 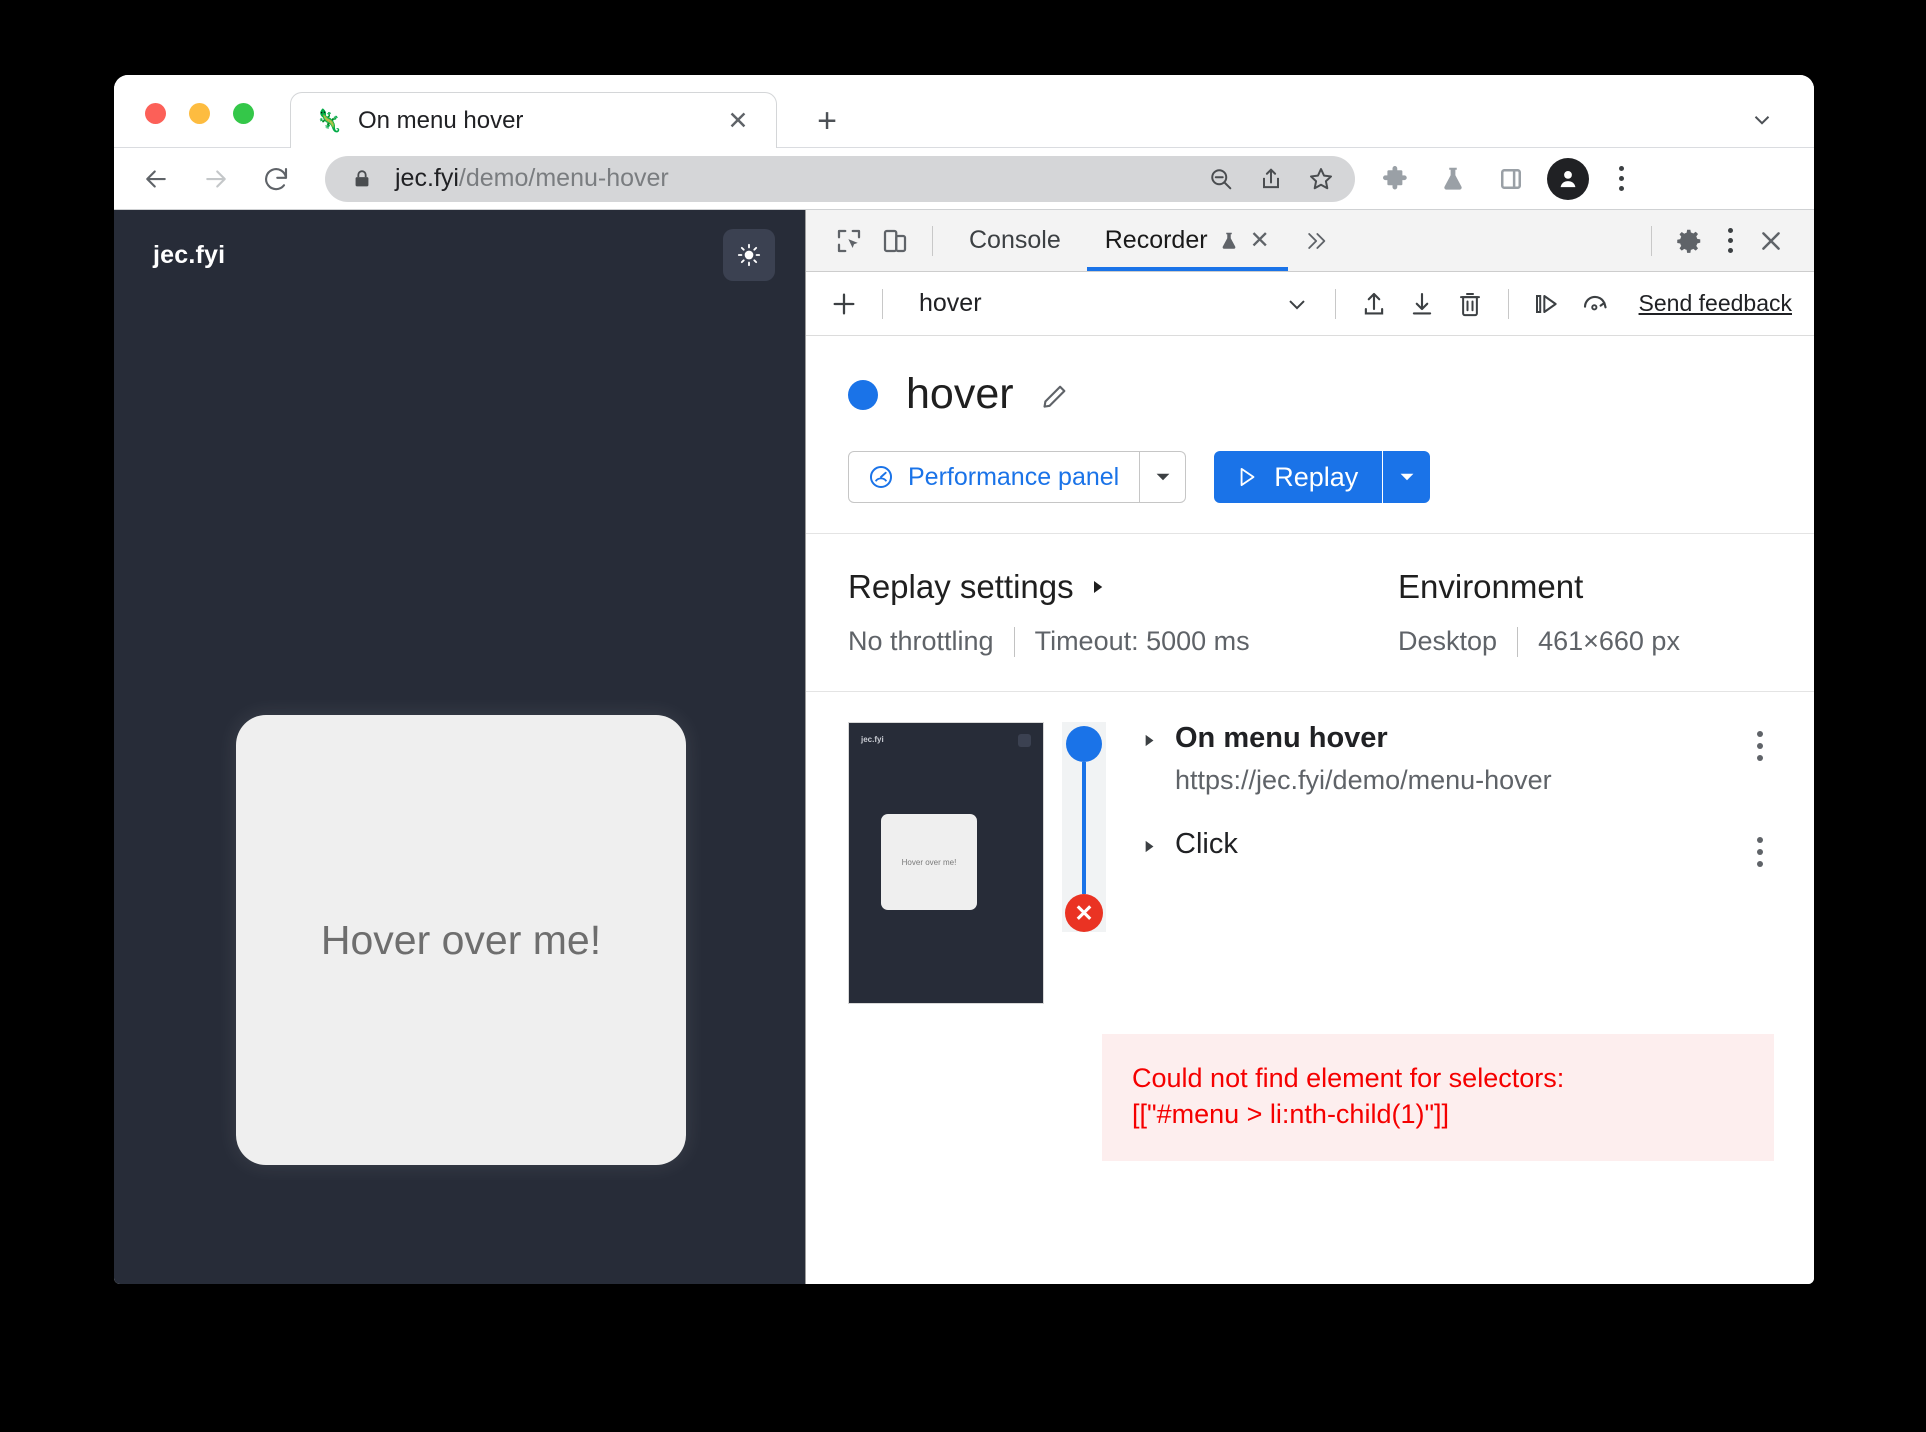 What do you see at coordinates (276, 179) in the screenshot?
I see `reload-icon` at bounding box center [276, 179].